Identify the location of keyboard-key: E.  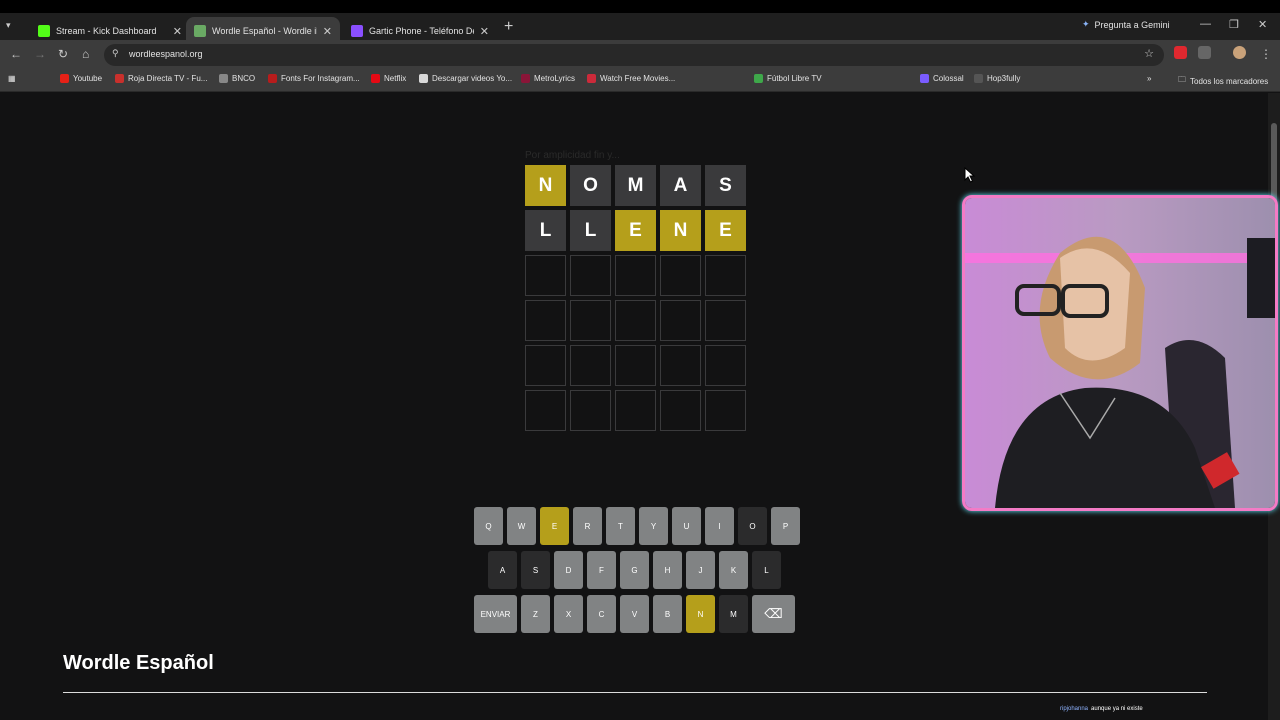
(554, 526).